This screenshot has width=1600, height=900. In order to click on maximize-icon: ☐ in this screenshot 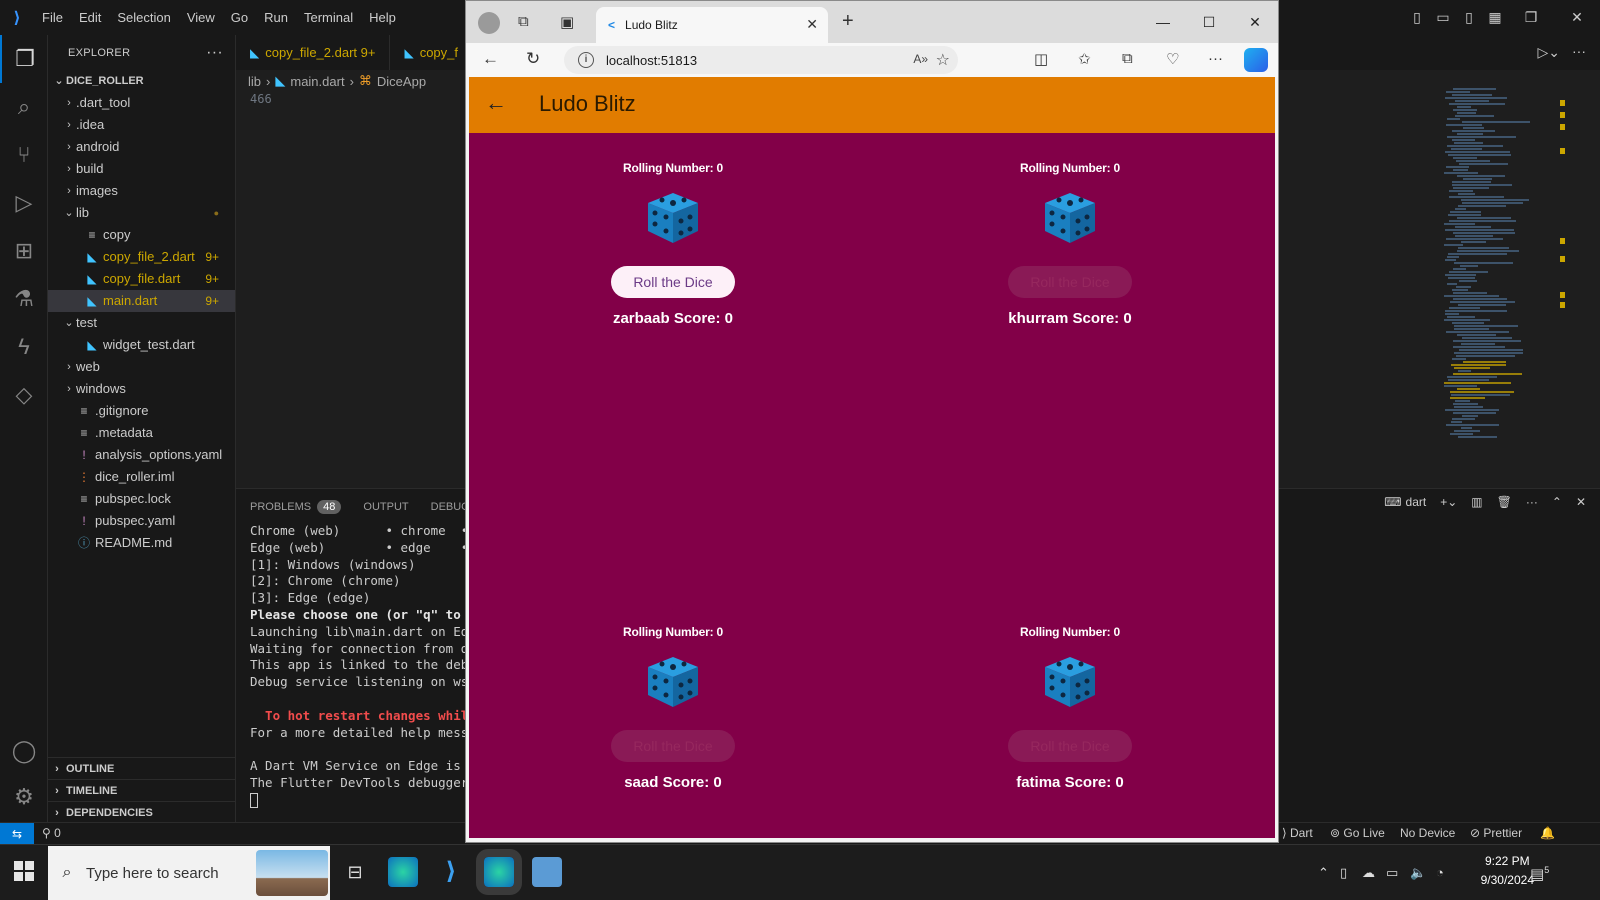, I will do `click(1209, 22)`.